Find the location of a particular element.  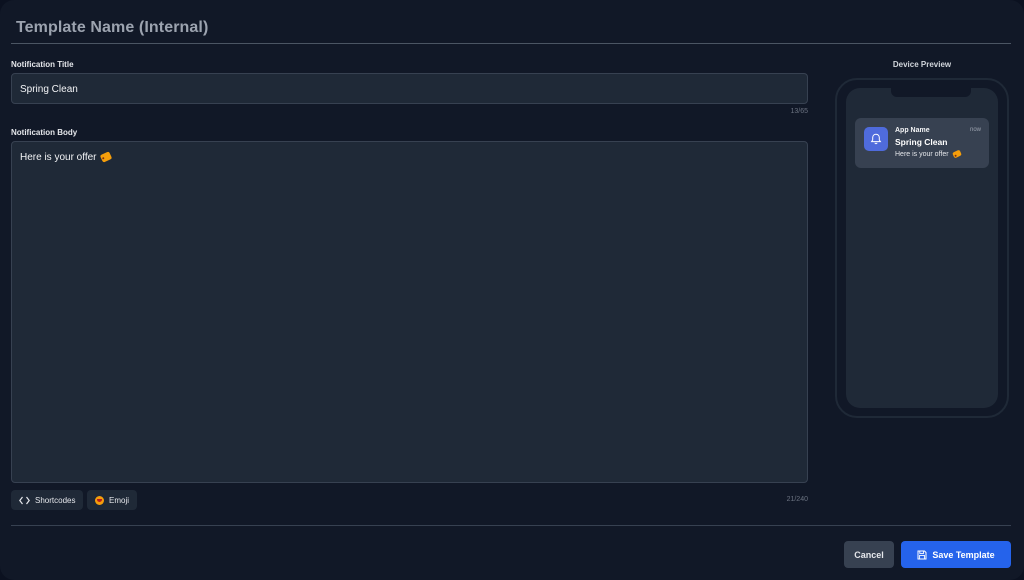

preview-time: now is located at coordinates (975, 130).